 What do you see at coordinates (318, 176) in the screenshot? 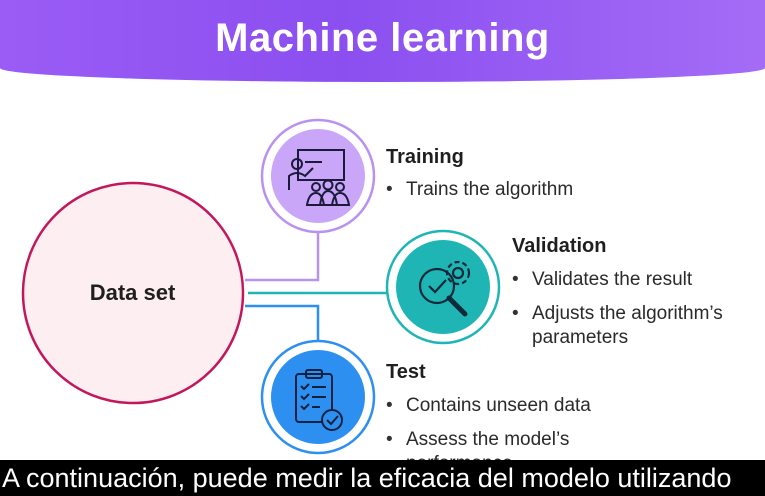
I see `training-circle` at bounding box center [318, 176].